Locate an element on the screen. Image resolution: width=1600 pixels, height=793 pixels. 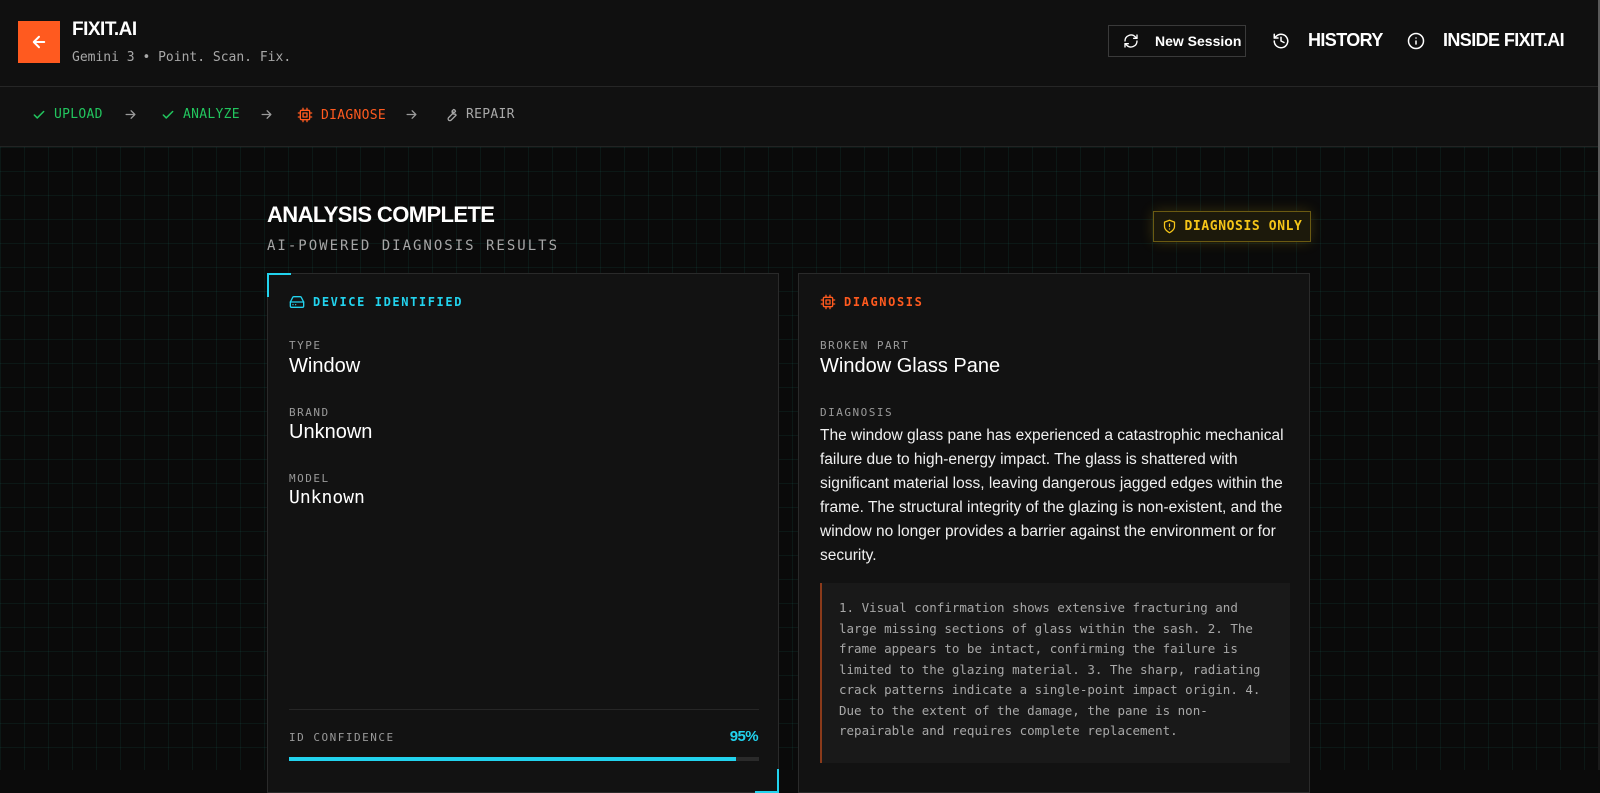
step-repair: REPAIR is located at coordinates (479, 114).